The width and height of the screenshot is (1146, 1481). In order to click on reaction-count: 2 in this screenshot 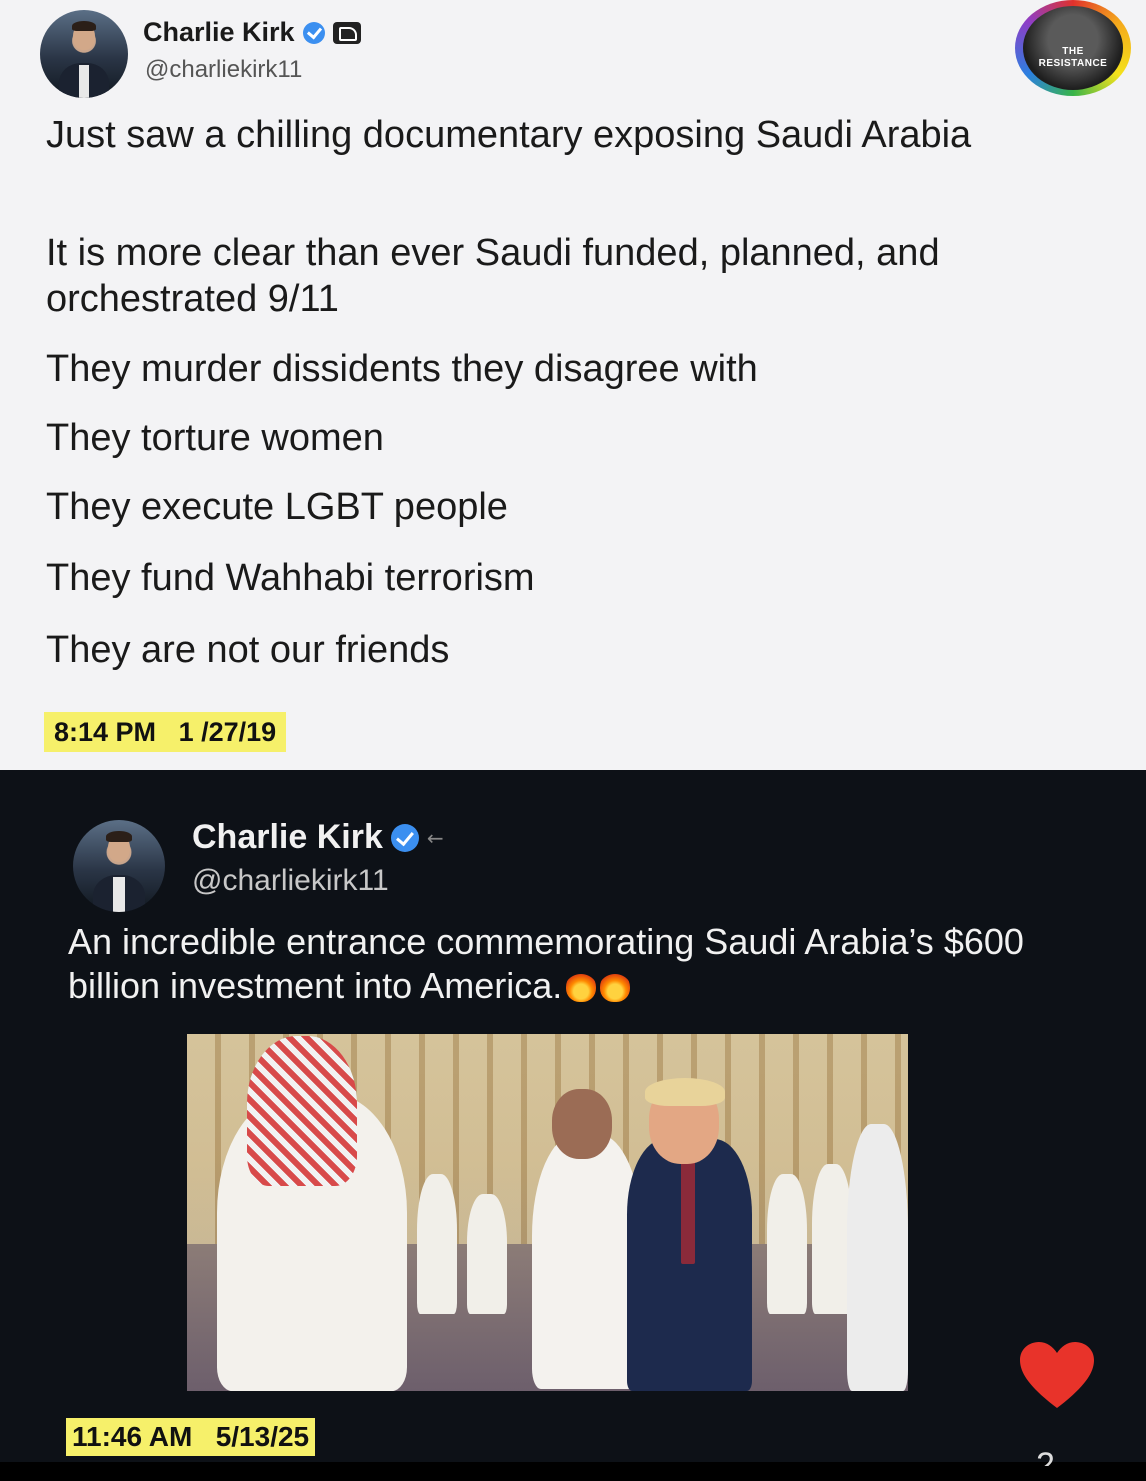, I will do `click(1045, 1457)`.